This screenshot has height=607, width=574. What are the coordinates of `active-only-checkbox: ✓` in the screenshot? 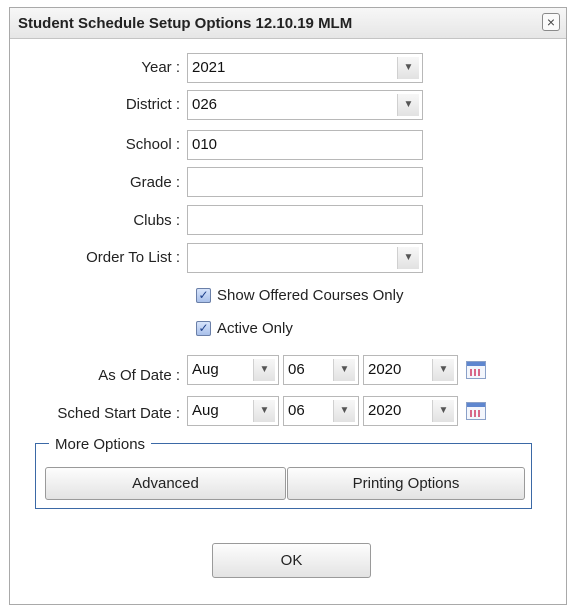 It's located at (203, 328).